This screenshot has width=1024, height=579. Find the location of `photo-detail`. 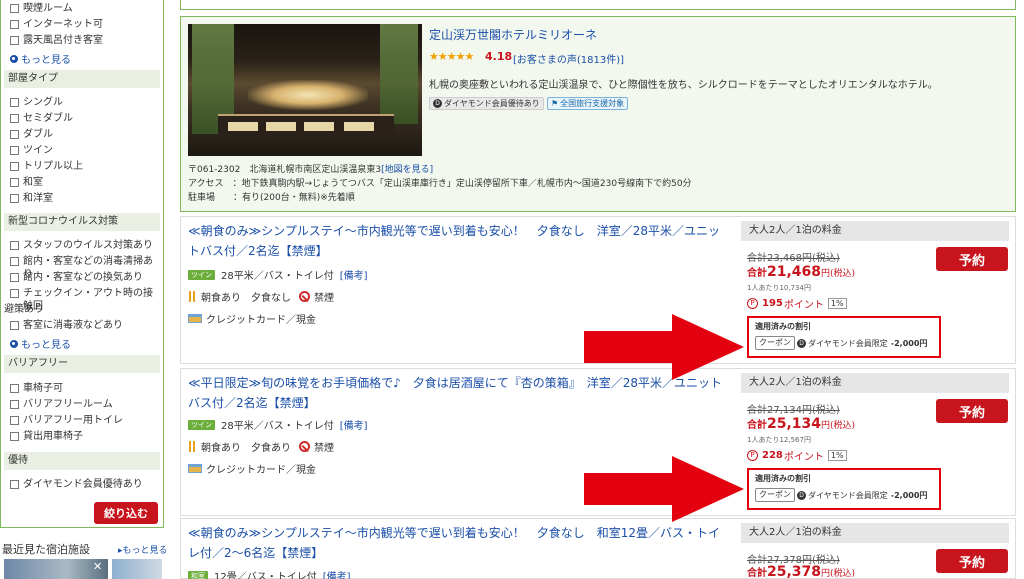

photo-detail is located at coordinates (399, 74).